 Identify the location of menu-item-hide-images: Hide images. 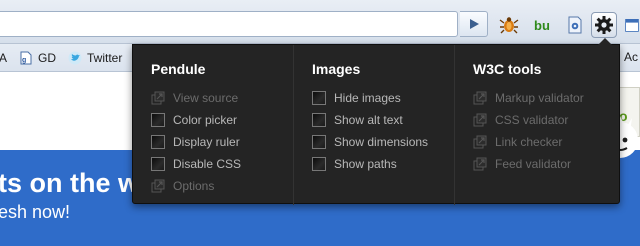
(356, 98).